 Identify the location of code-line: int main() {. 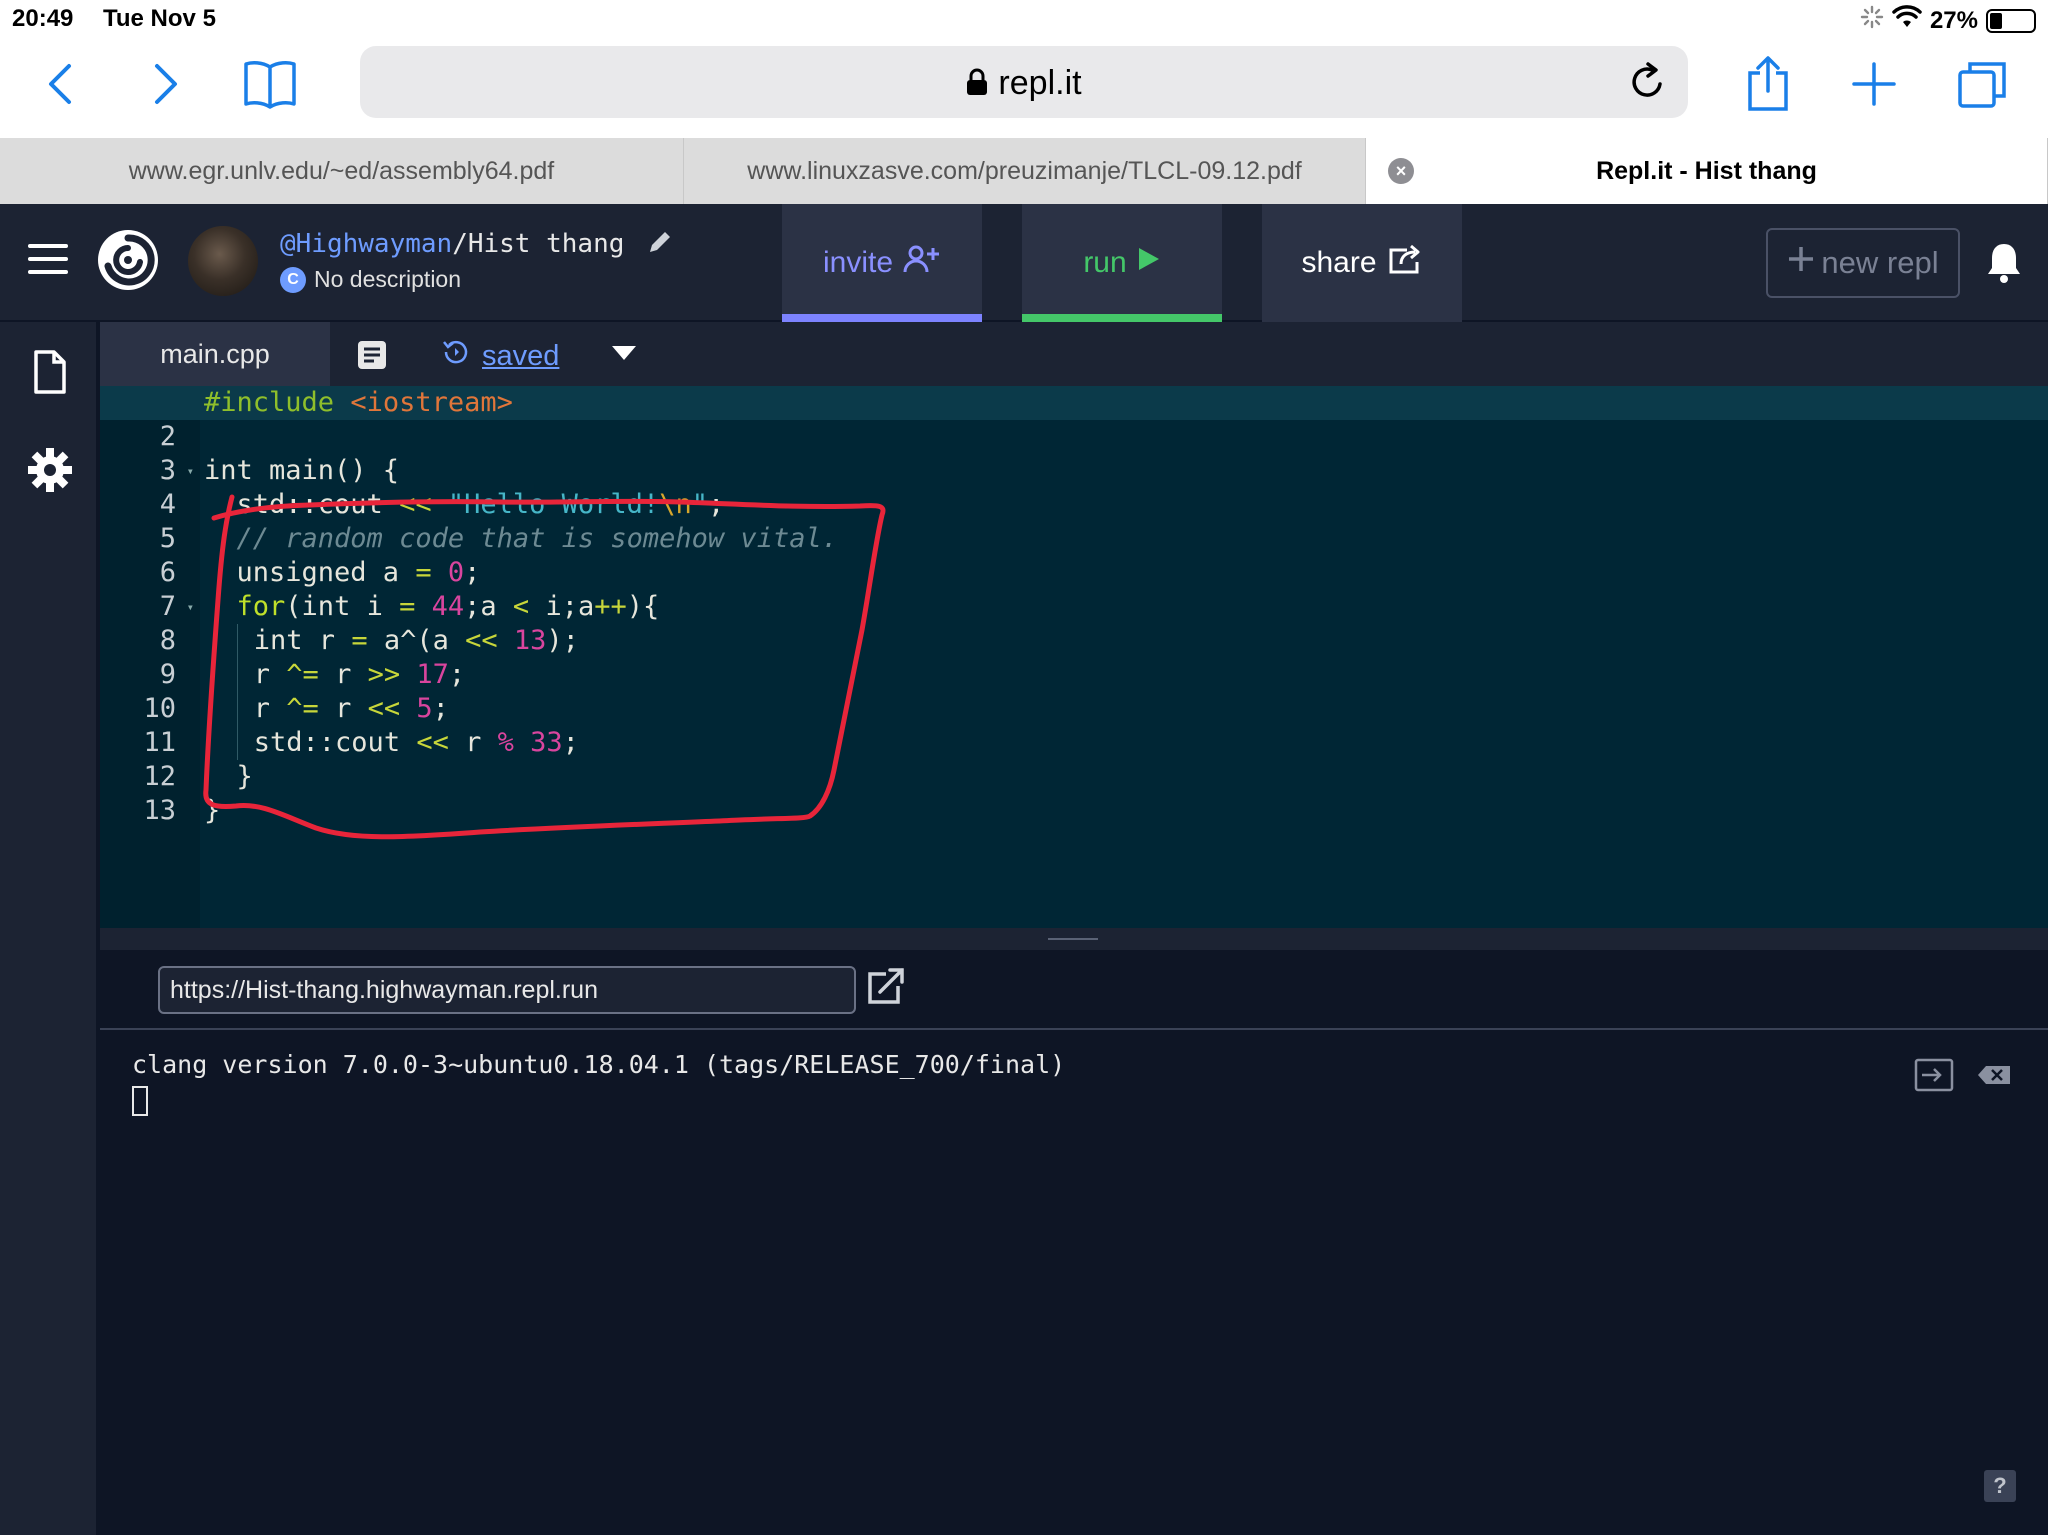
(1126, 471).